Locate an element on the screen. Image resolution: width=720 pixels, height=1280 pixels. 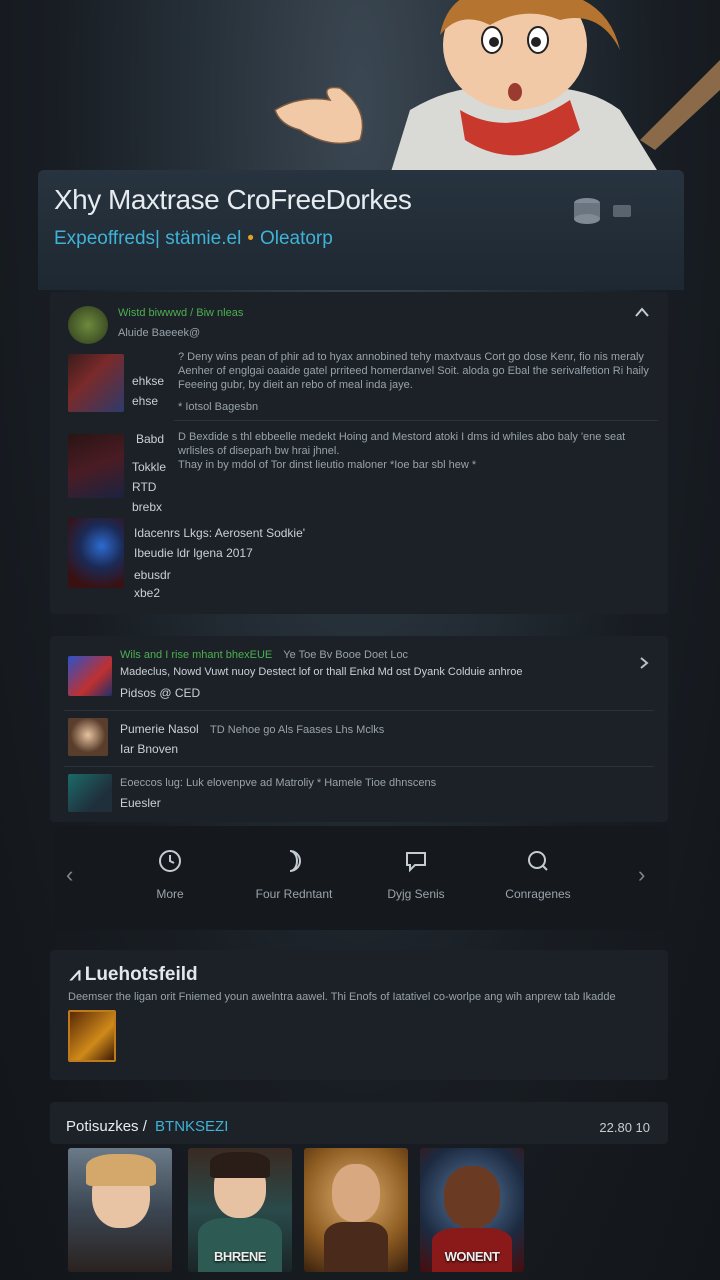
feed-item-note: * Iotsol Bagesbn is located at coordinates (218, 407).